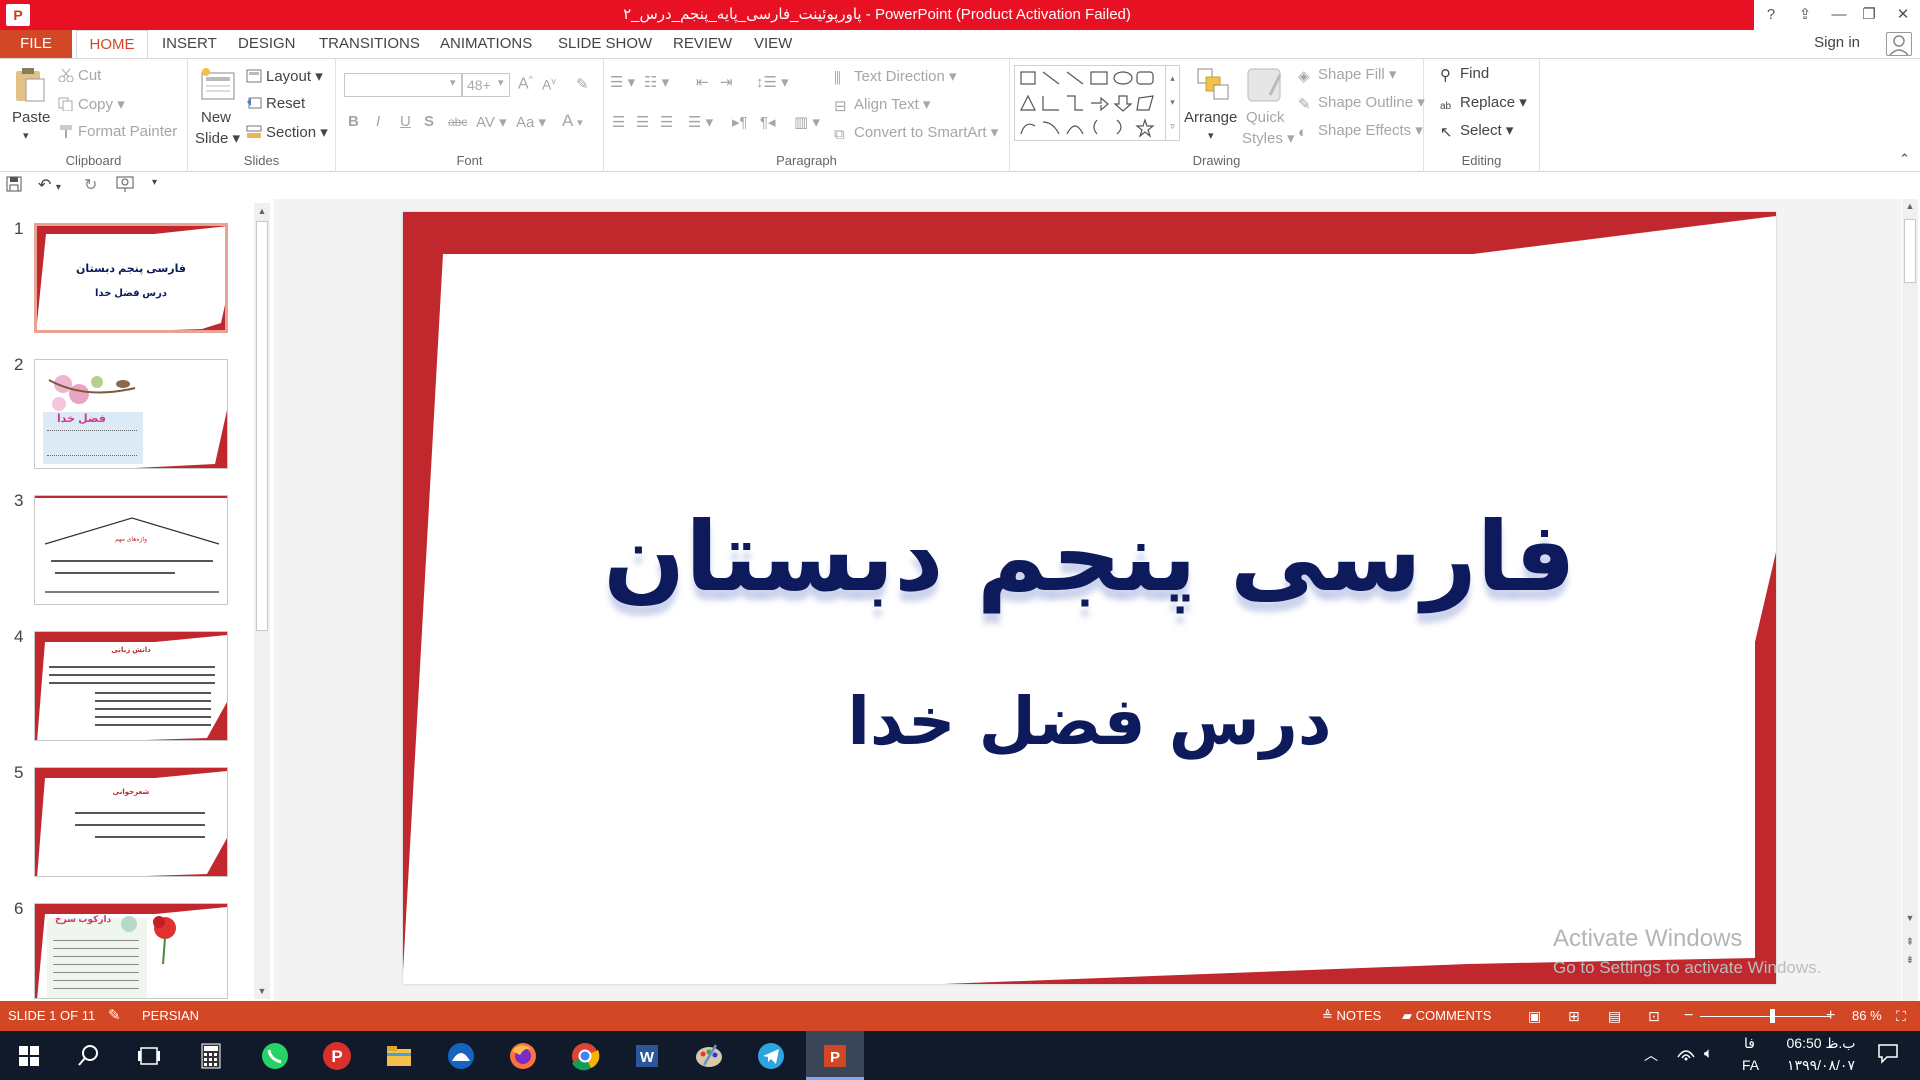 The height and width of the screenshot is (1080, 1920). Describe the element at coordinates (740, 122) in the screenshot. I see `ltr-direction-icon: ▸¶` at that location.